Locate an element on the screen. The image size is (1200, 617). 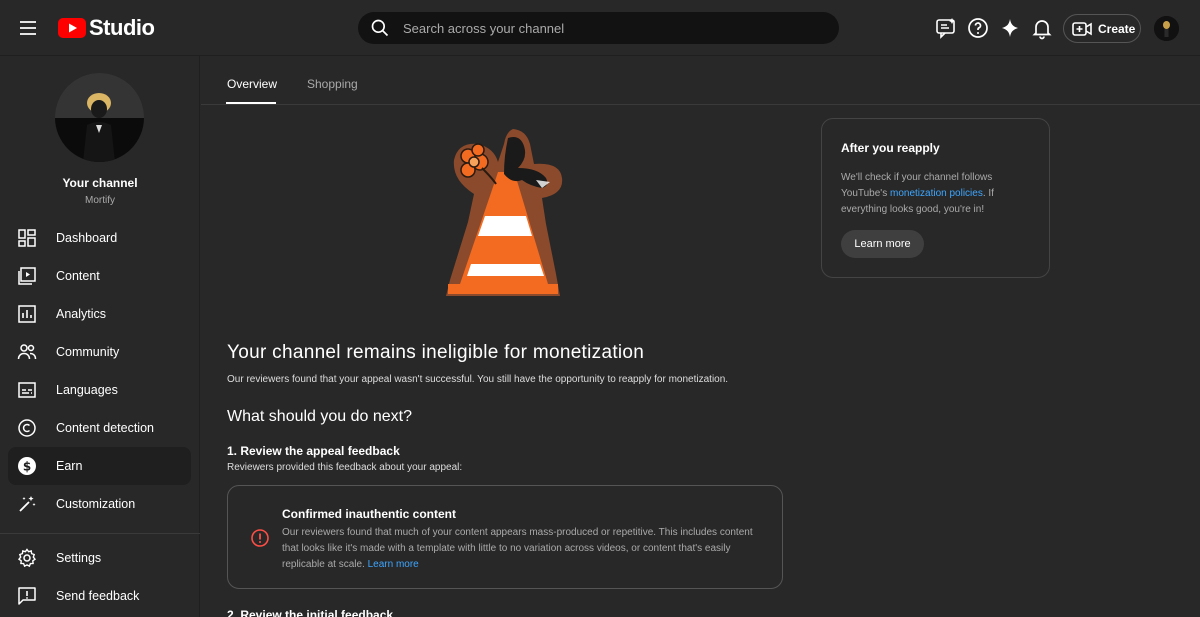
create-label: Create is located at coordinates (1117, 28).